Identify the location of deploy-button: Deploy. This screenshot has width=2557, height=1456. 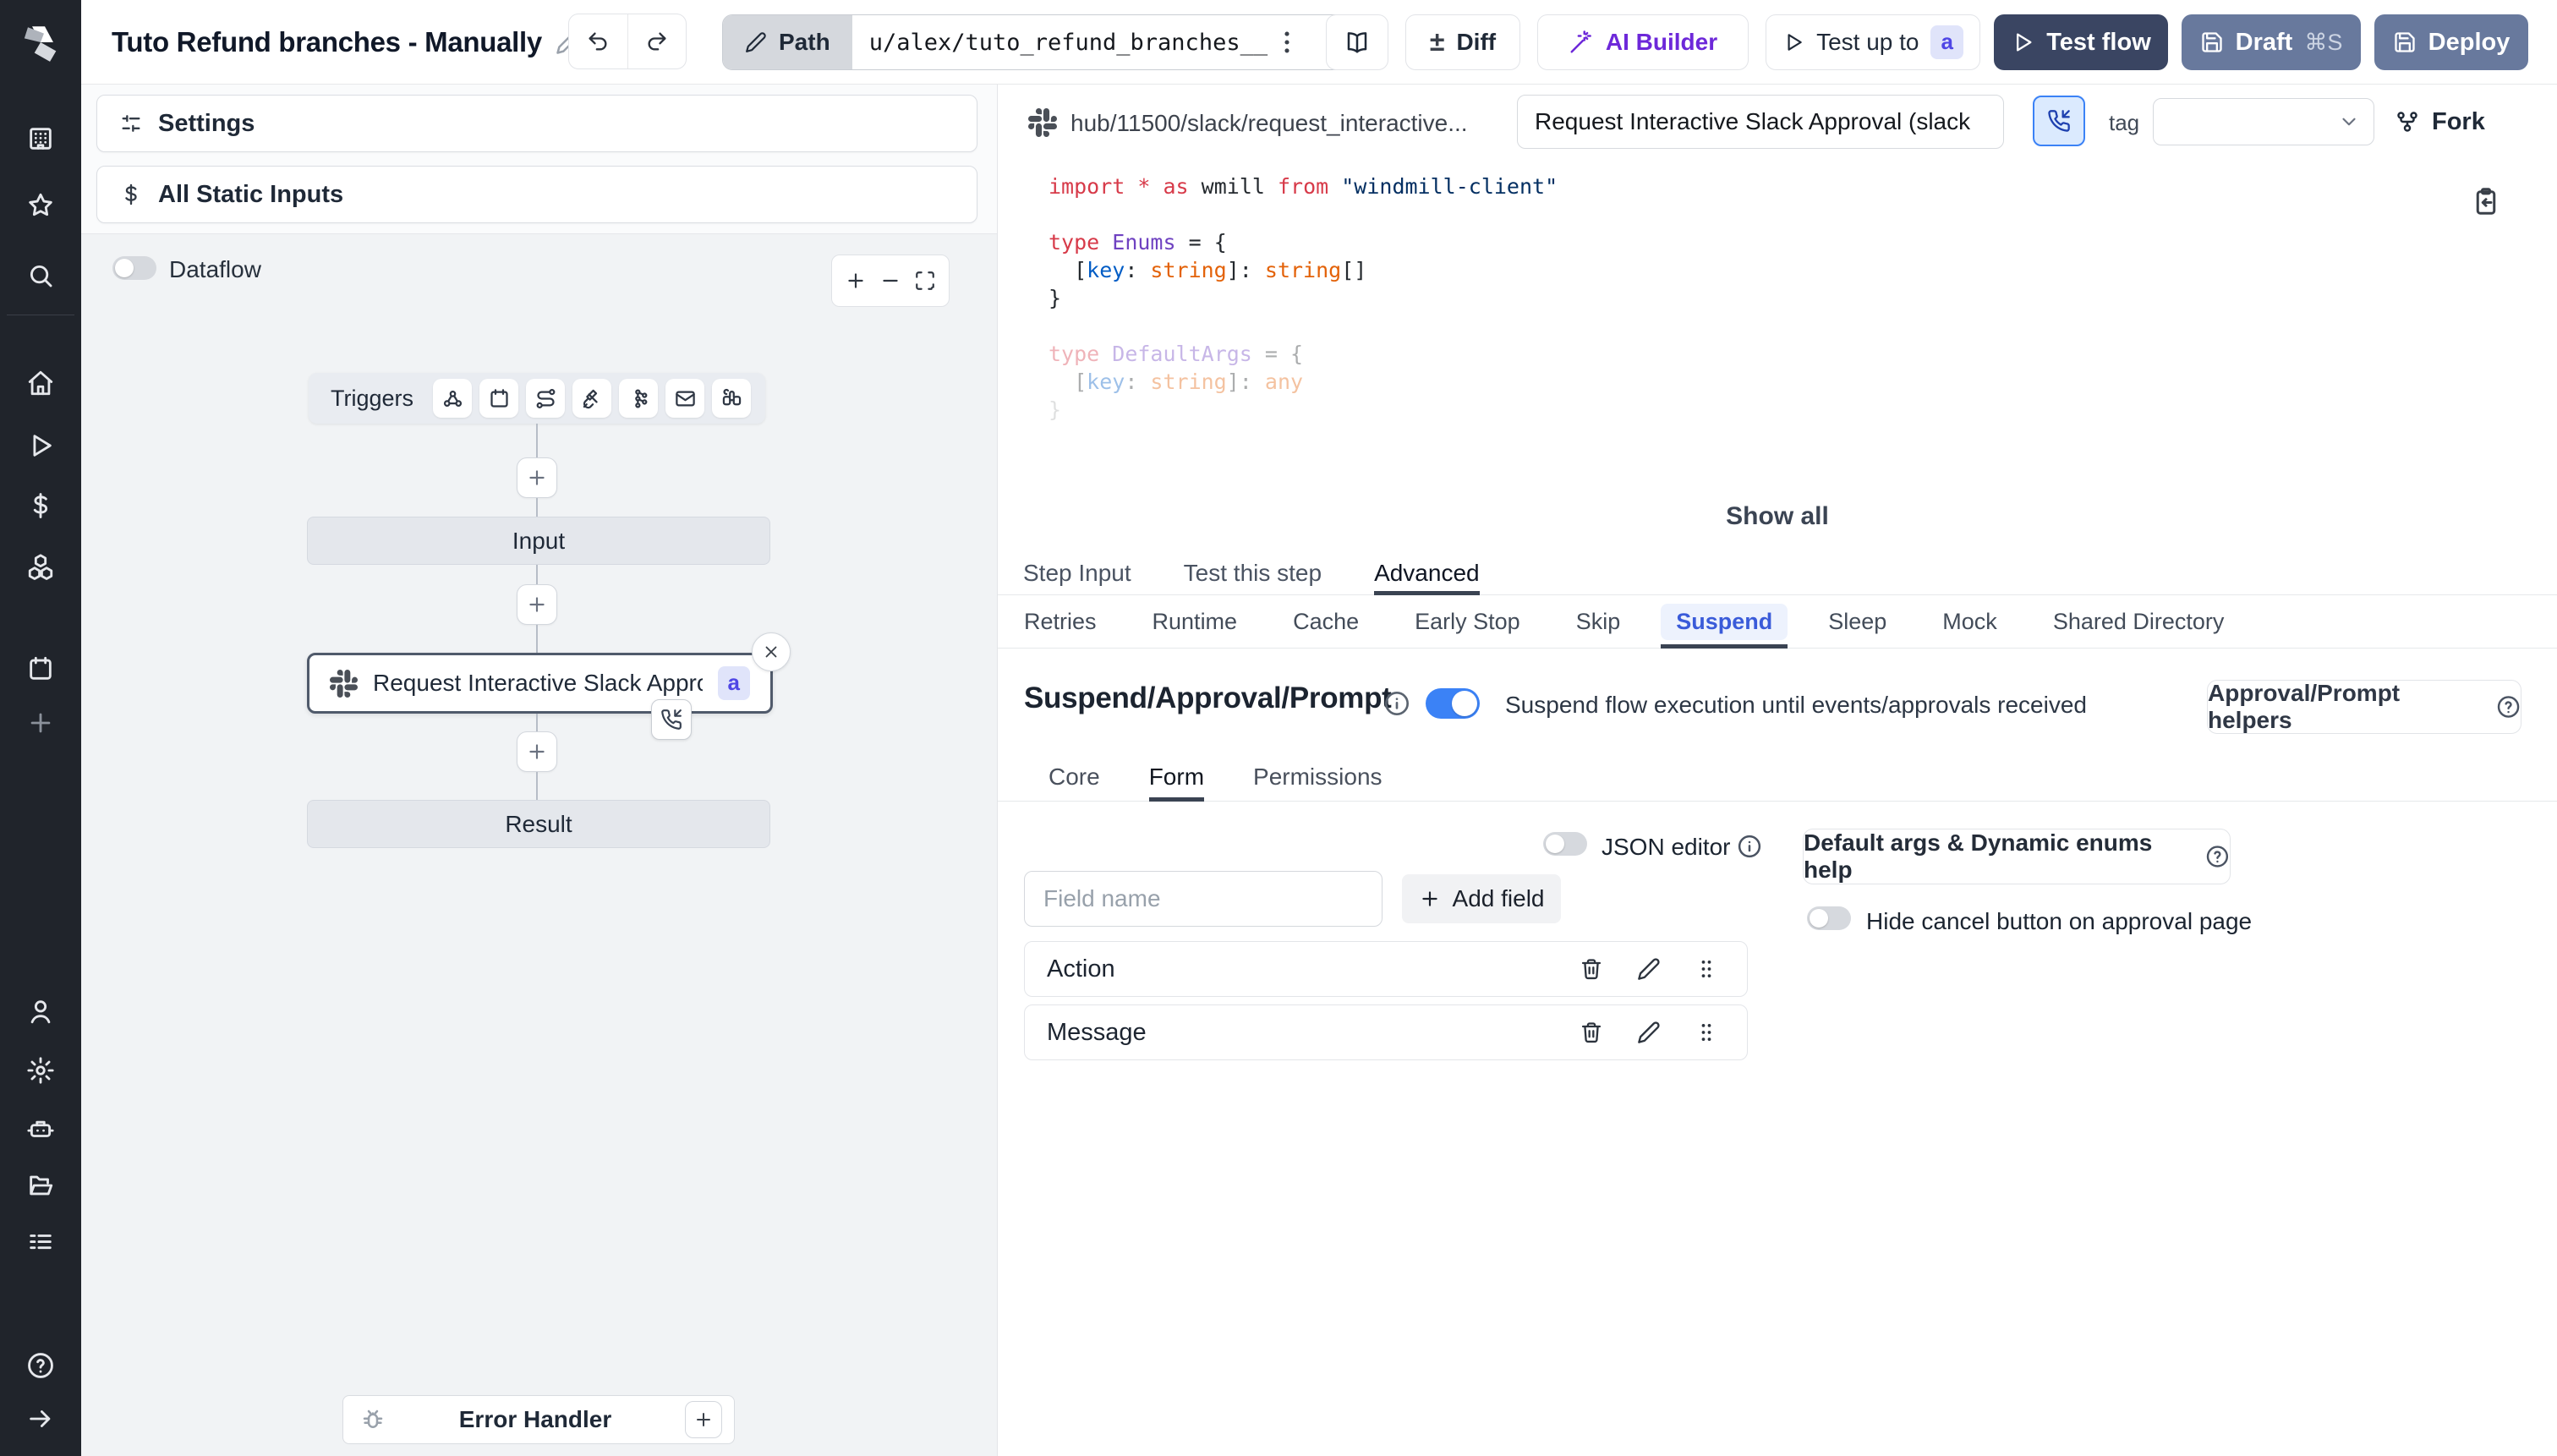
(2451, 42).